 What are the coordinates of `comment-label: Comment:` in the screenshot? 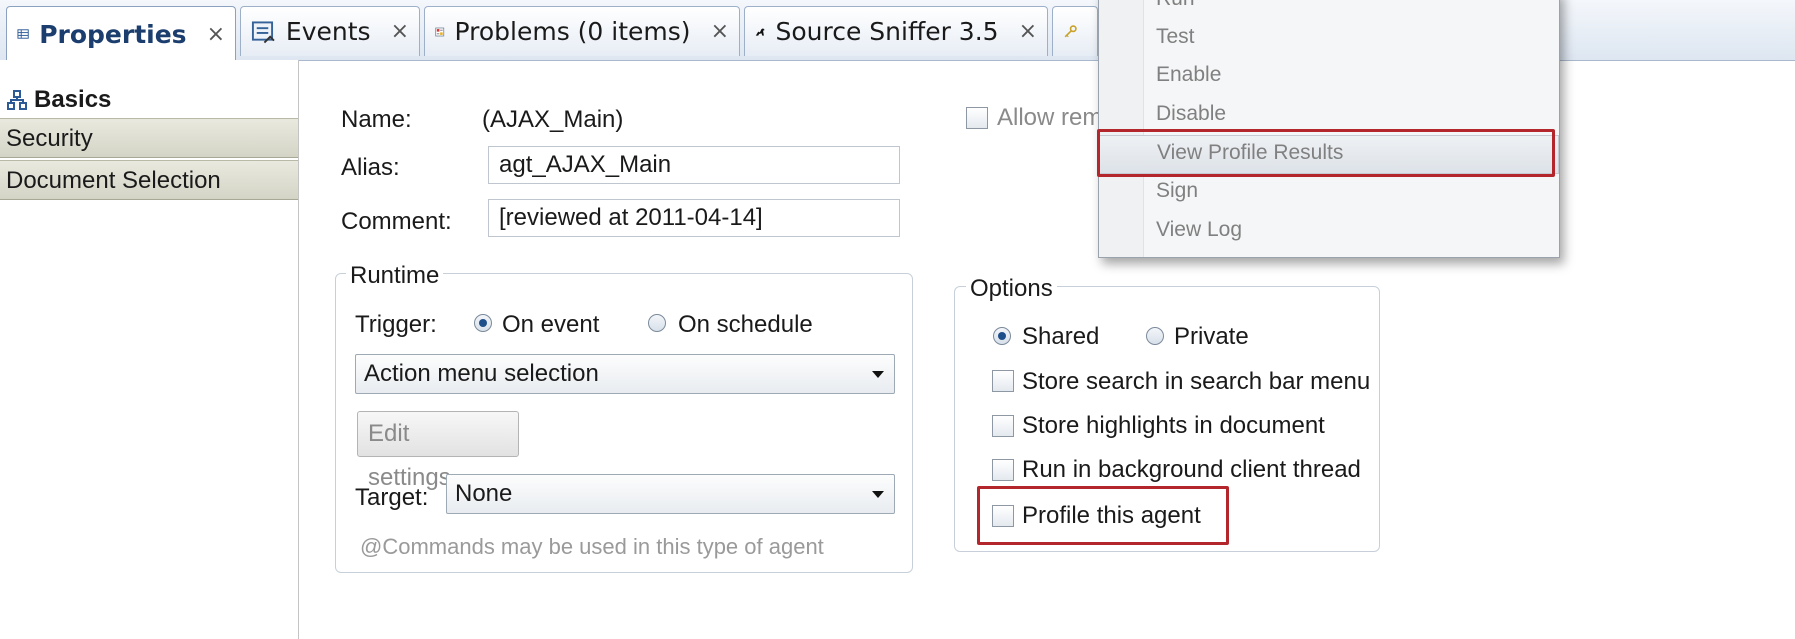 It's located at (396, 221).